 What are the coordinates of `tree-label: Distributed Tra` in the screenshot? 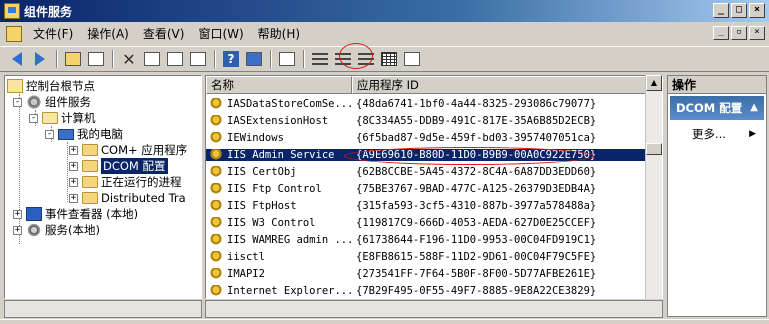 It's located at (143, 198).